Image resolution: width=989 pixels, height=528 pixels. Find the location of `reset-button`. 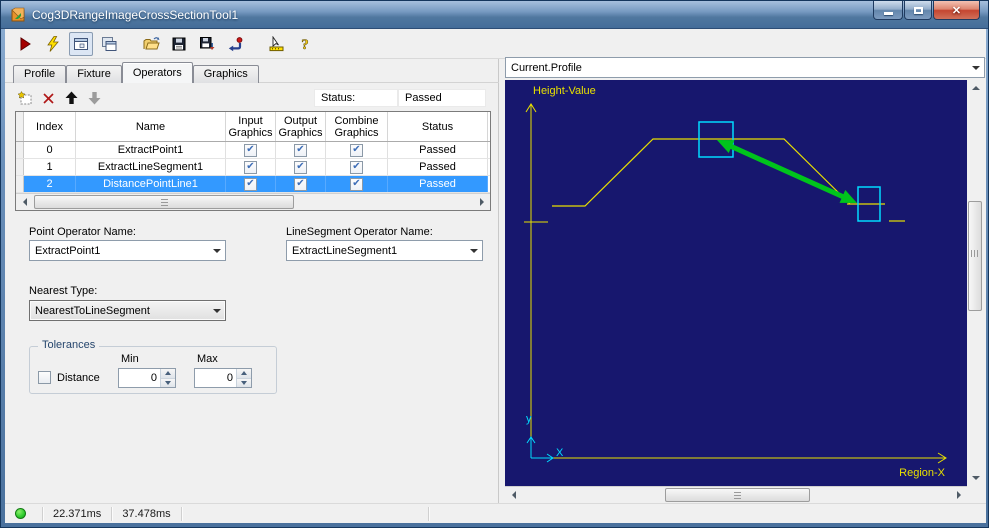

reset-button is located at coordinates (235, 44).